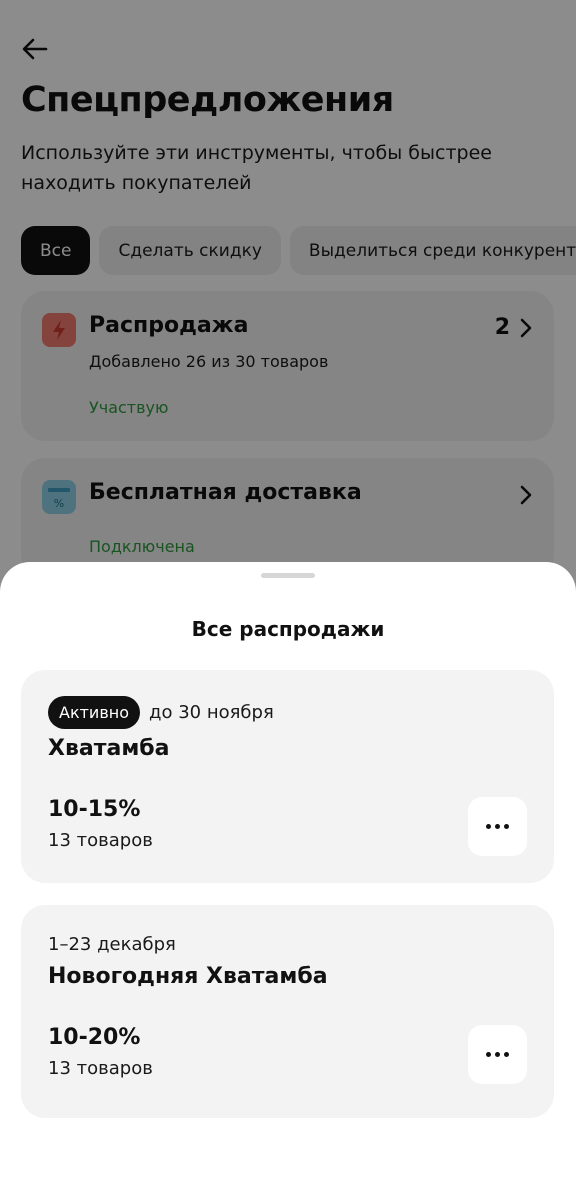 The width and height of the screenshot is (576, 1200). What do you see at coordinates (288, 575) in the screenshot?
I see `sheet-grabber` at bounding box center [288, 575].